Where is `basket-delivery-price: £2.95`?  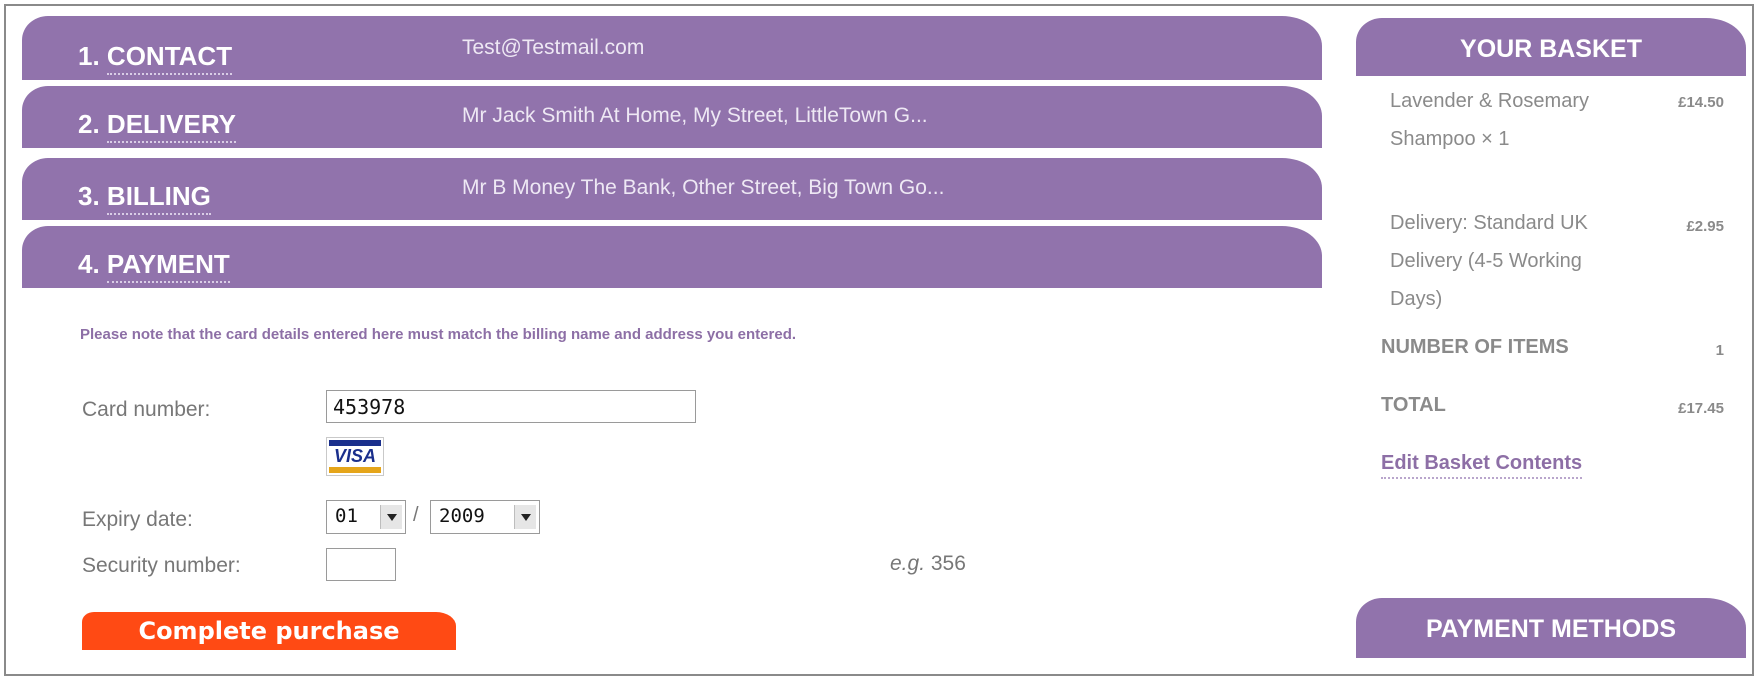 basket-delivery-price: £2.95 is located at coordinates (1705, 226).